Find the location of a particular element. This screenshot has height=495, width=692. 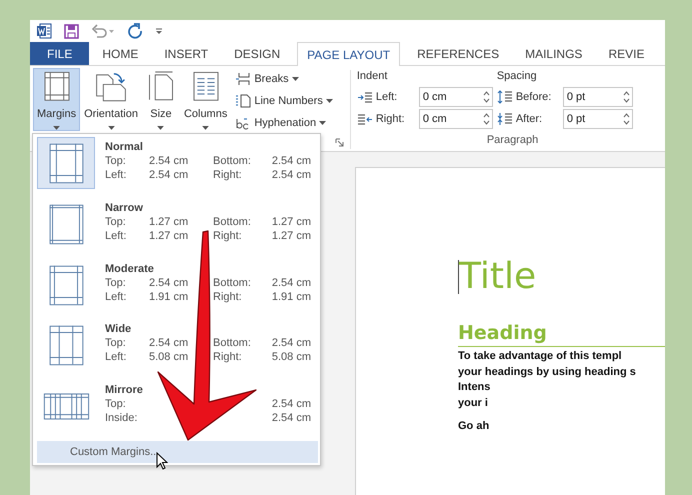

body-text-line: your headings by using heading s is located at coordinates (547, 372).